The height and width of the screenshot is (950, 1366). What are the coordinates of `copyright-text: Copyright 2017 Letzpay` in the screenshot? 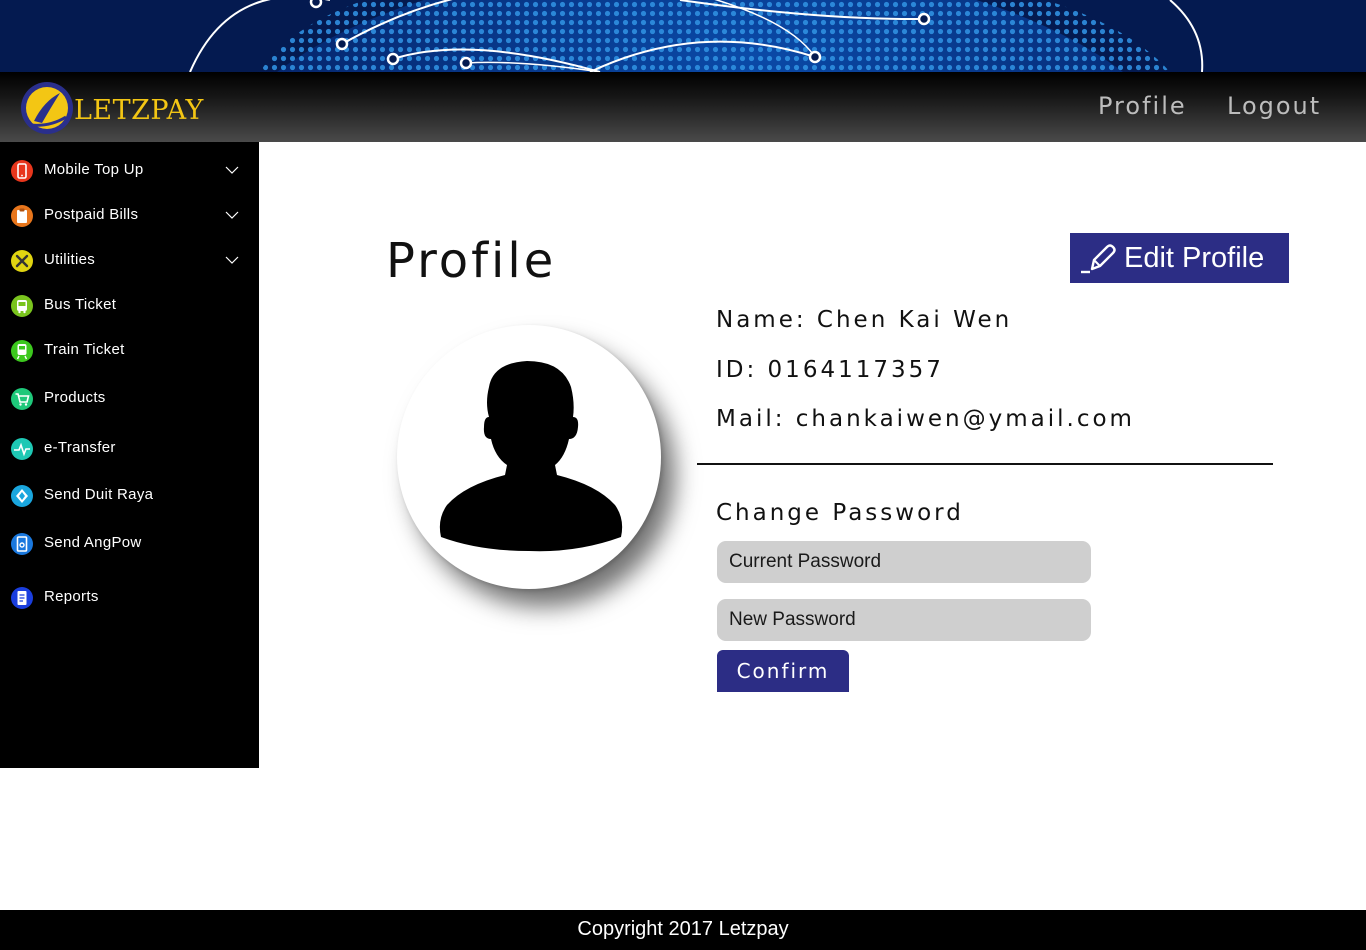 It's located at (683, 929).